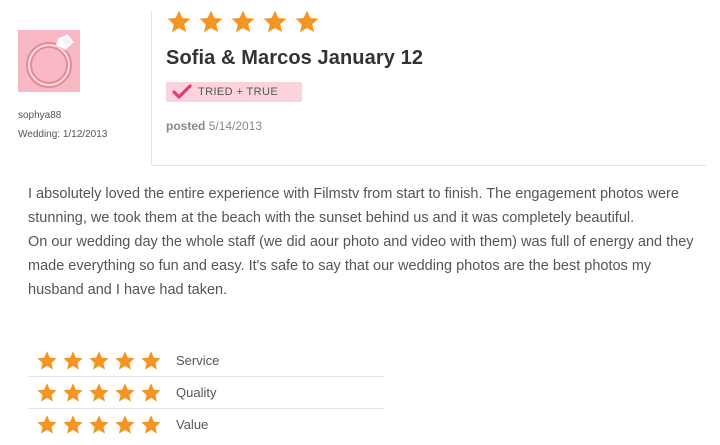 The height and width of the screenshot is (445, 720). I want to click on category-ratings: Service Quality Value, so click(206, 392).